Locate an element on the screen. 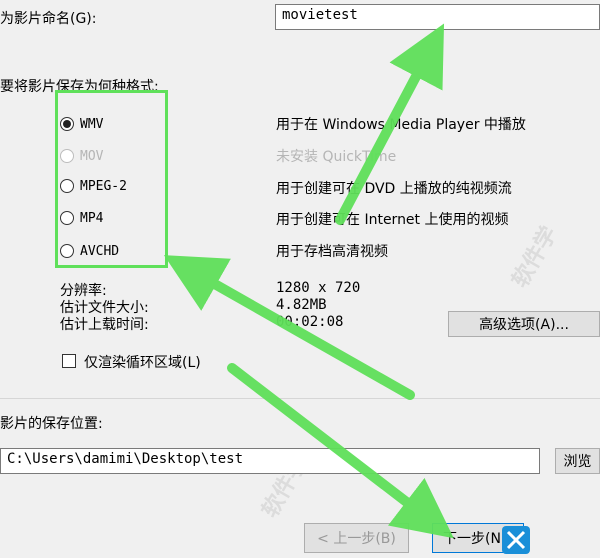 This screenshot has height=558, width=600. watermark-text: 软件学 is located at coordinates (535, 257).